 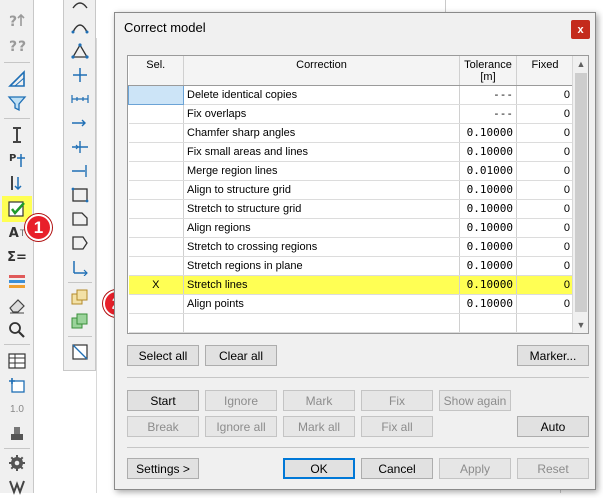 What do you see at coordinates (319, 400) in the screenshot?
I see `mark-button: Mark` at bounding box center [319, 400].